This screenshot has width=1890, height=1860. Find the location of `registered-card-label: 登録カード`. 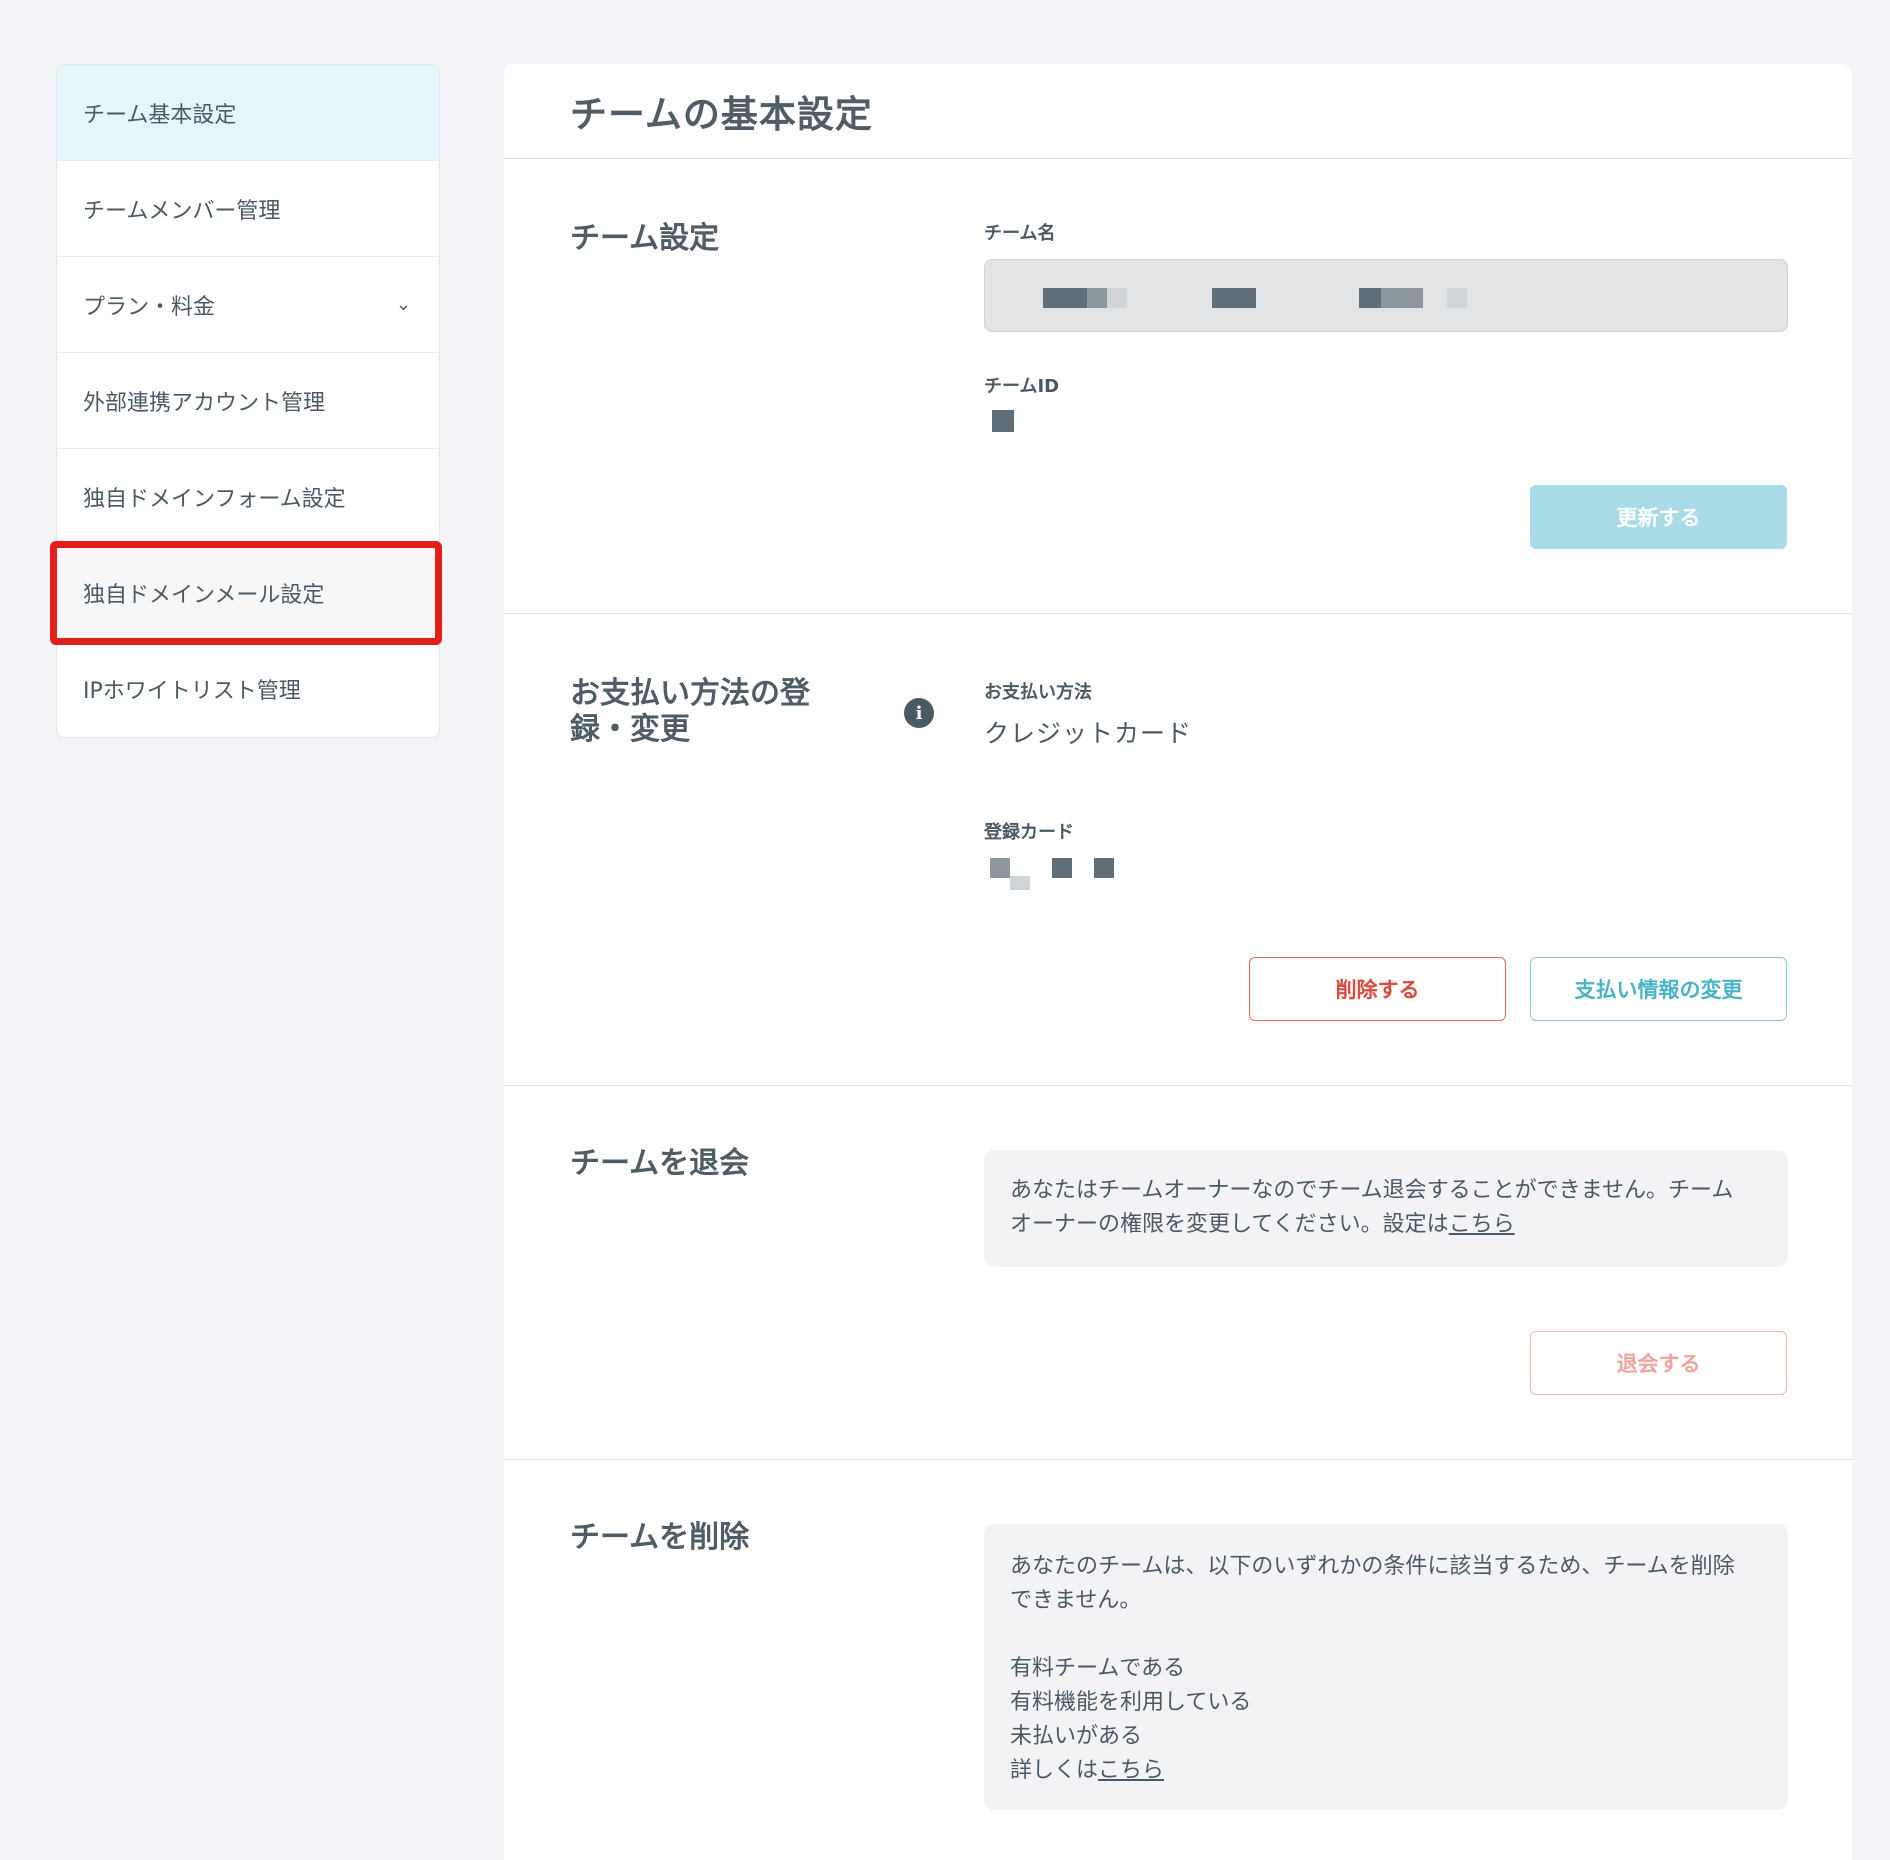

registered-card-label: 登録カード is located at coordinates (1029, 832).